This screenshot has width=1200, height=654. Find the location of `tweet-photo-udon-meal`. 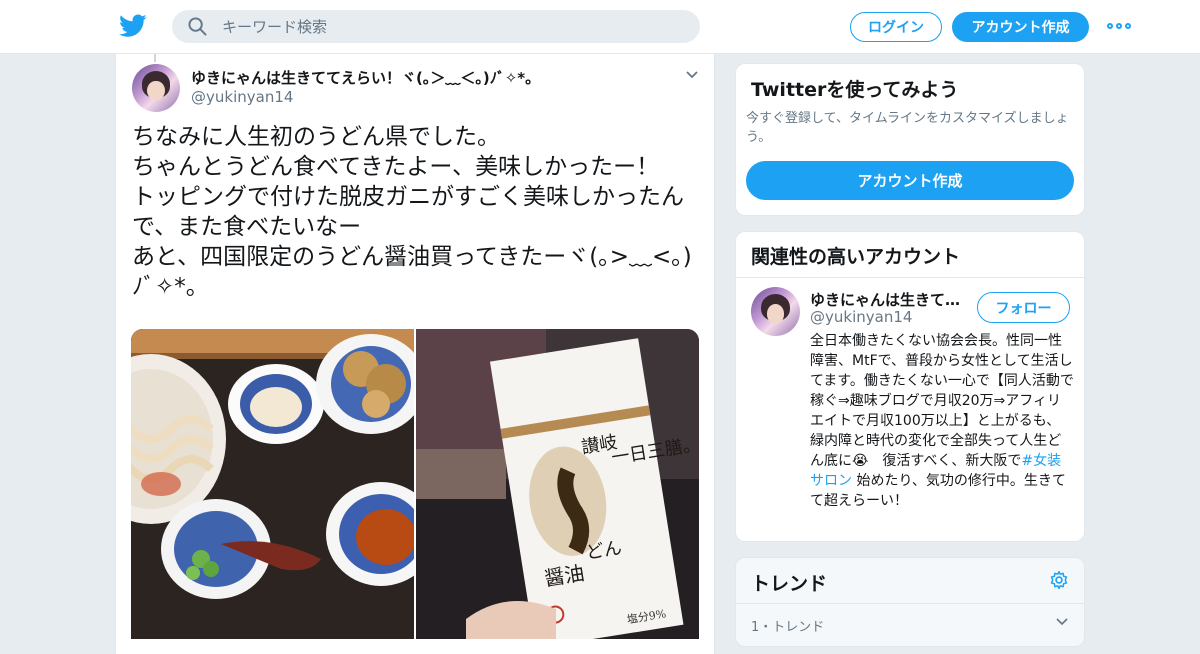

tweet-photo-udon-meal is located at coordinates (272, 484).